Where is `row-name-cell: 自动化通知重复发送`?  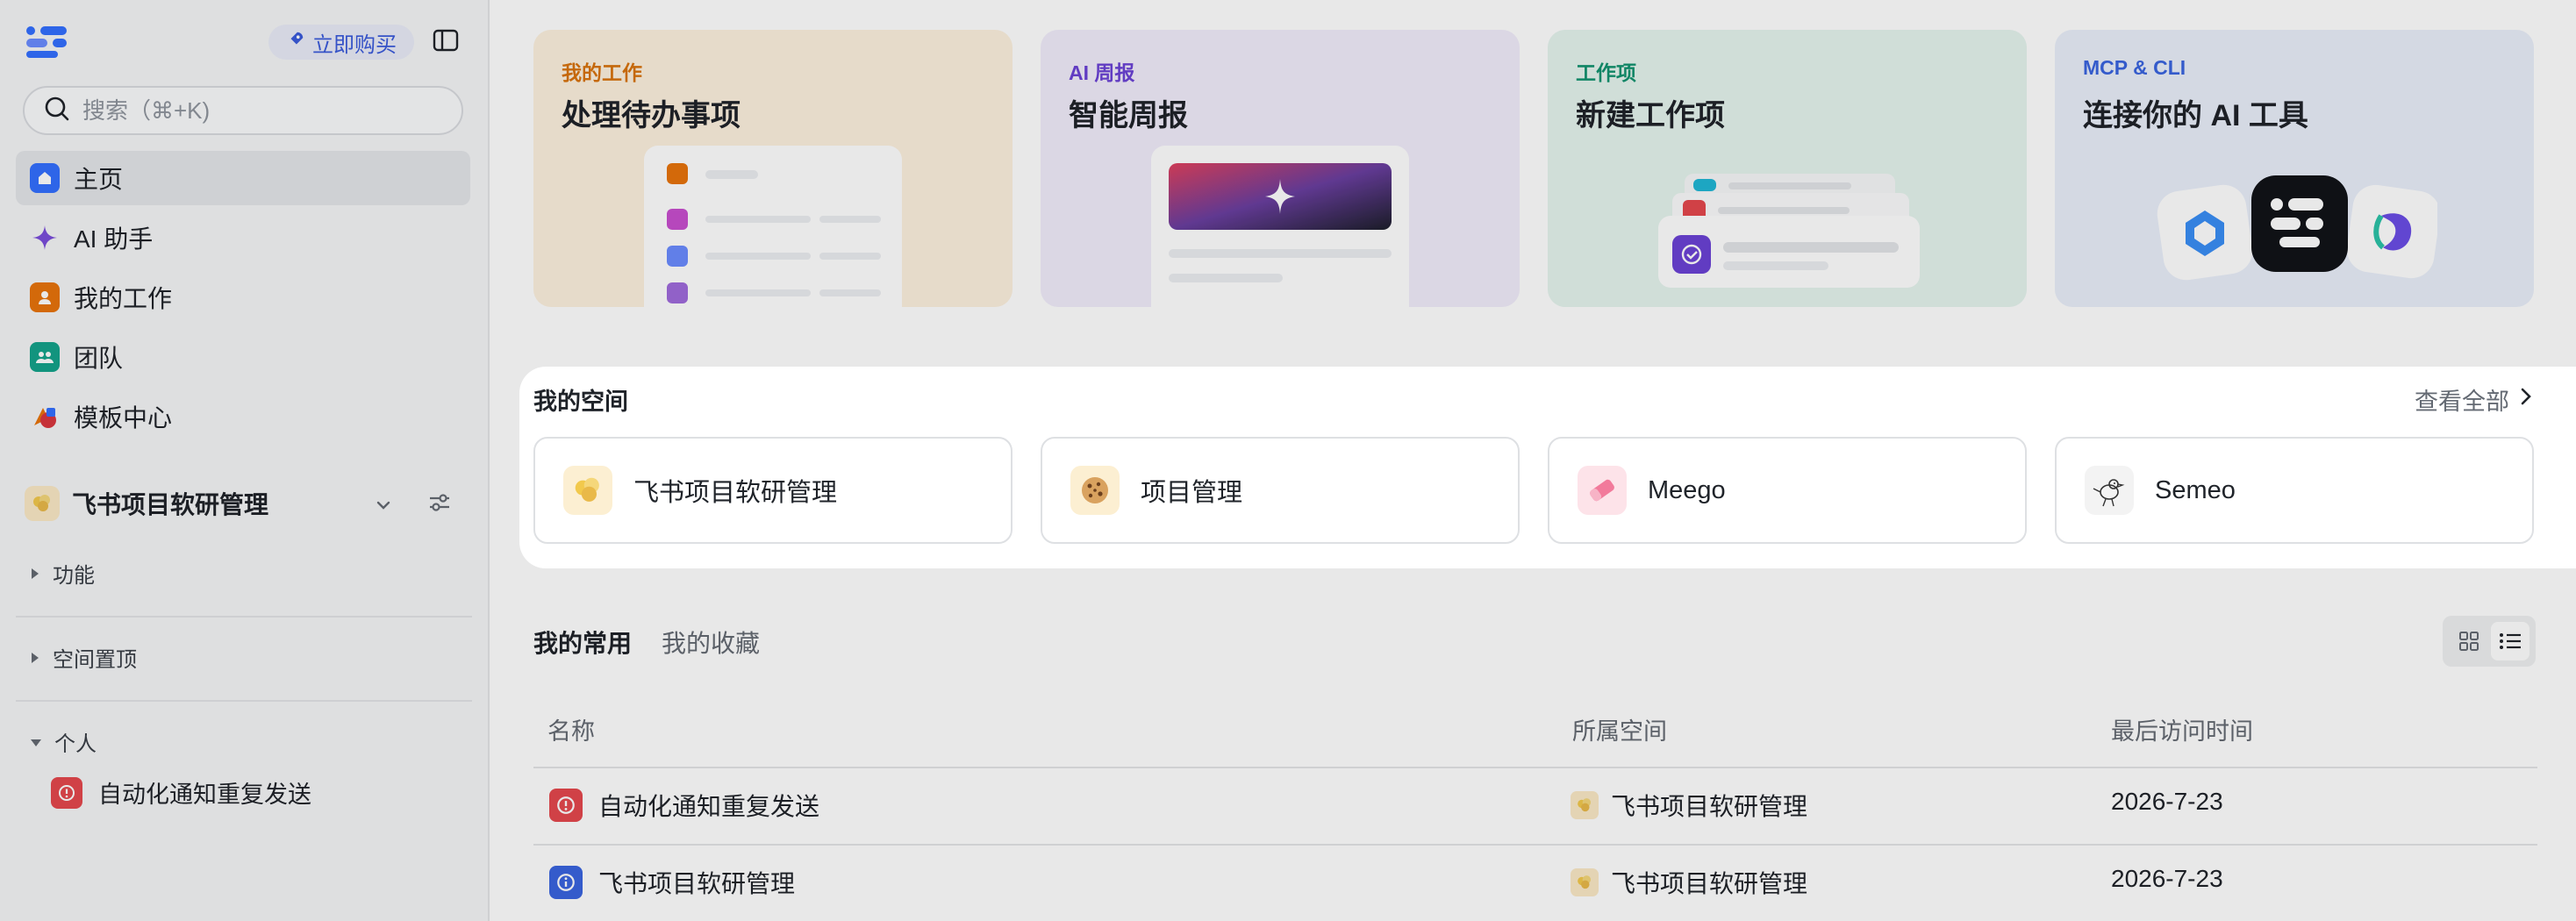
row-name-cell: 自动化通知重复发送 is located at coordinates (684, 806).